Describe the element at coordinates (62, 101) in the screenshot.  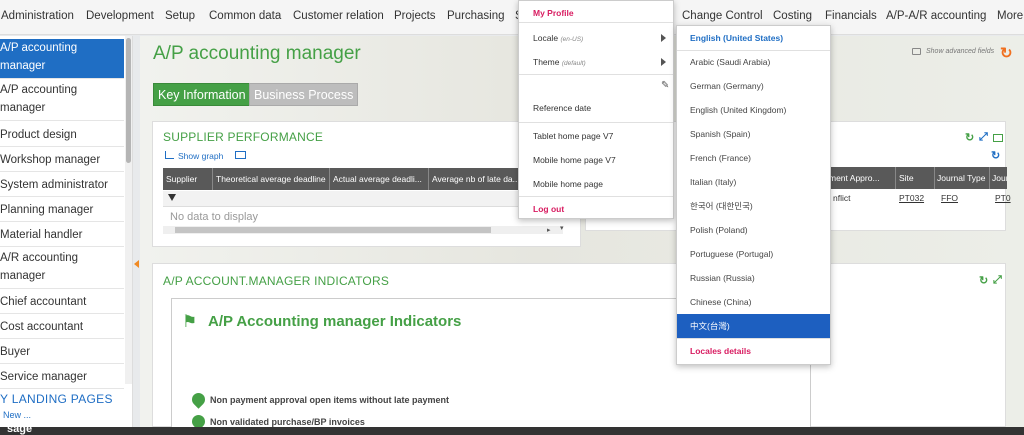
I see `sidebar-item-ap-accounting-manager: A/P accounting manager` at that location.